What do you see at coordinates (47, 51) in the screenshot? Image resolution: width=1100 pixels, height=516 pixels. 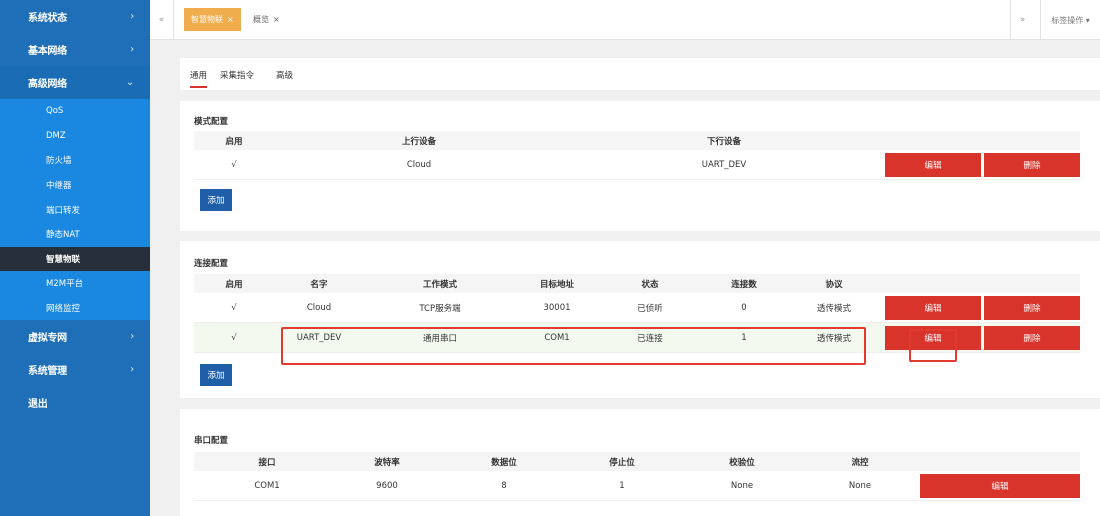 I see `nav-label: 基本网络` at bounding box center [47, 51].